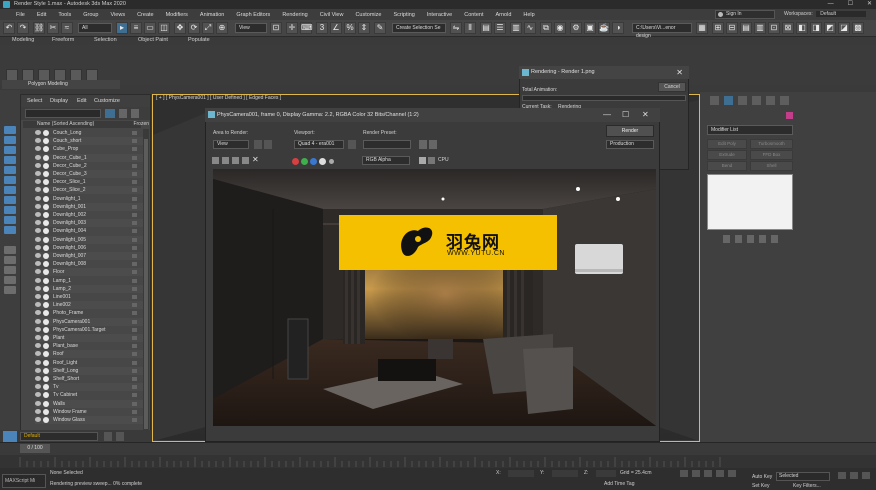 The height and width of the screenshot is (490, 876). Describe the element at coordinates (604, 28) in the screenshot. I see `render-production-icon: ☕` at that location.